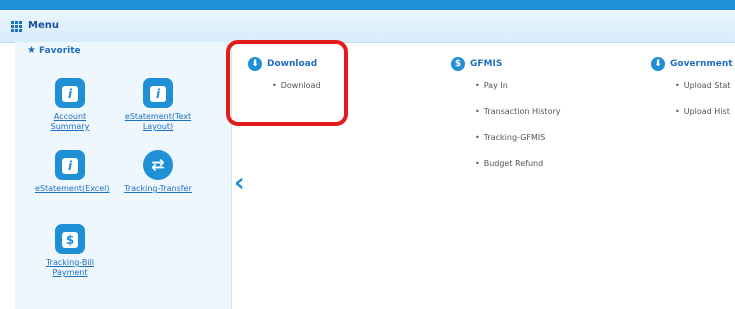 This screenshot has width=735, height=309. I want to click on tile-tracking-transfer: ⇄ Tracking-Transfer, so click(158, 172).